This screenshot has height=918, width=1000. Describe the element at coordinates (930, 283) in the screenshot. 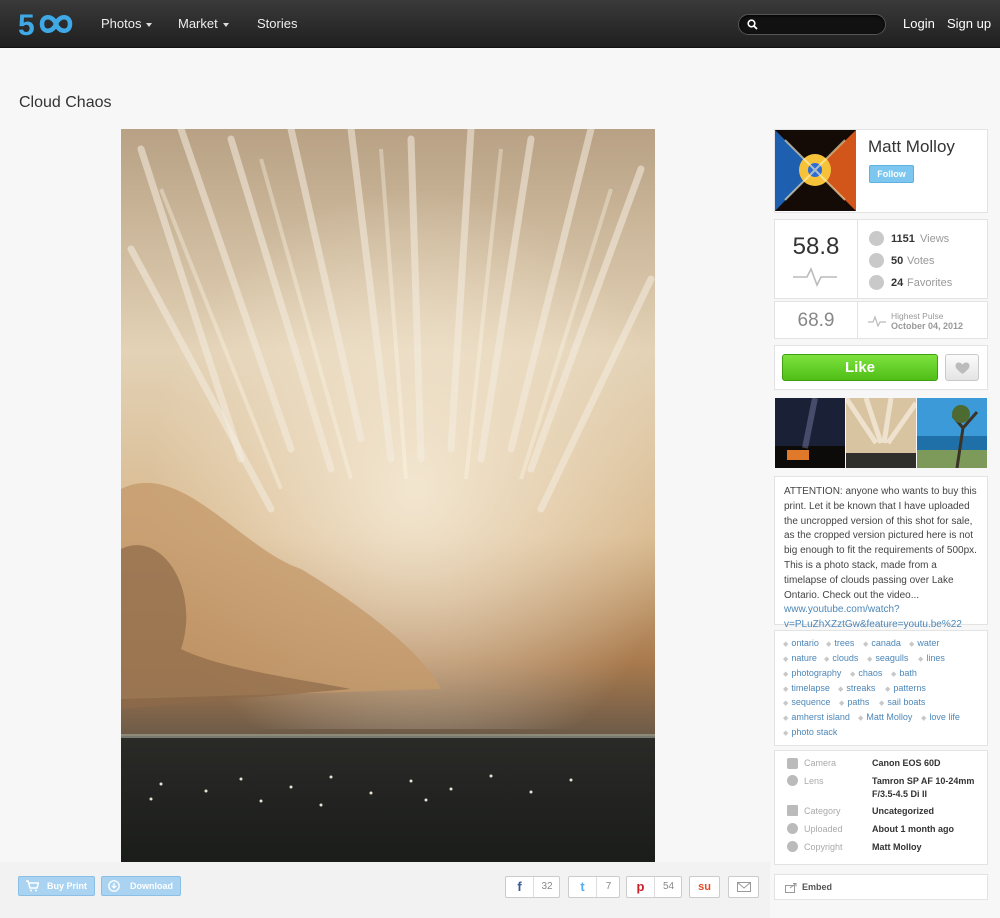

I see `favorites-label: Favorites` at that location.